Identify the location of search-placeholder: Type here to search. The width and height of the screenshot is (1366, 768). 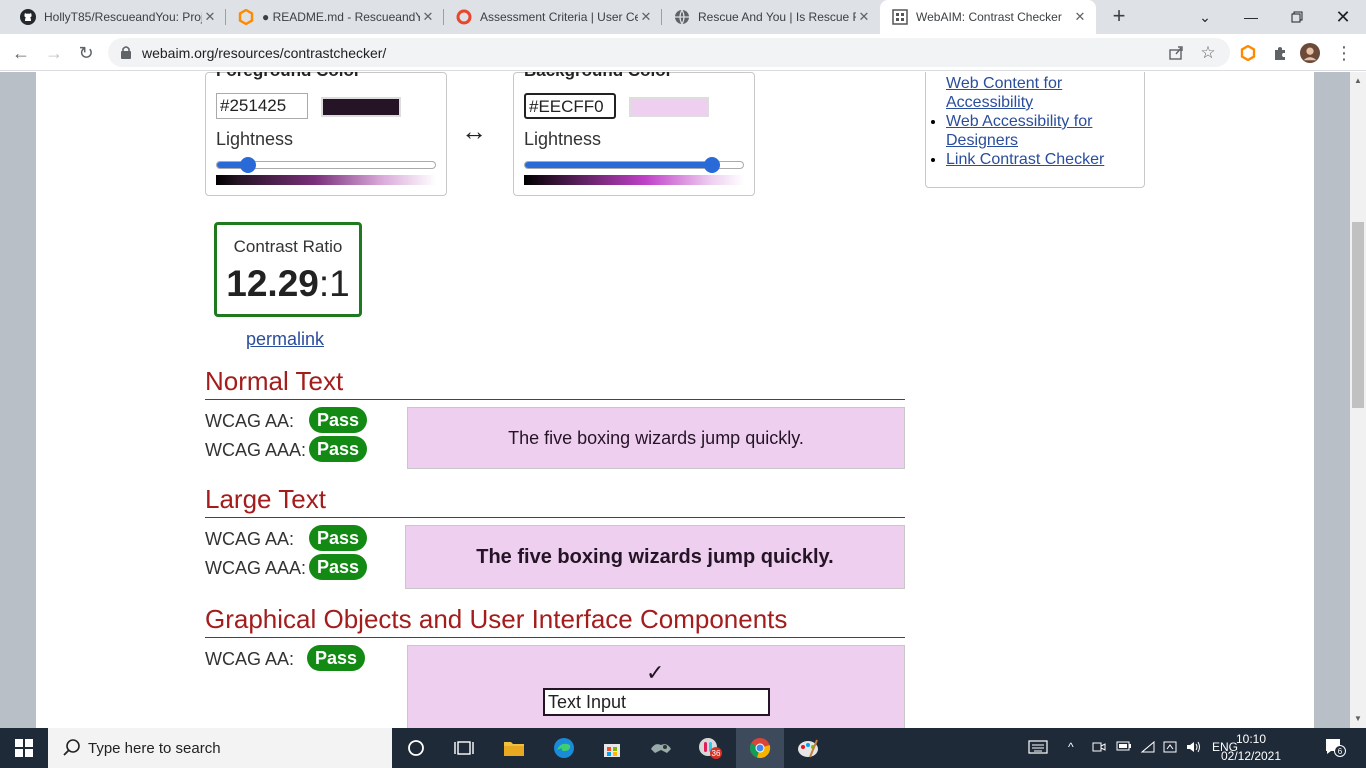
(154, 748).